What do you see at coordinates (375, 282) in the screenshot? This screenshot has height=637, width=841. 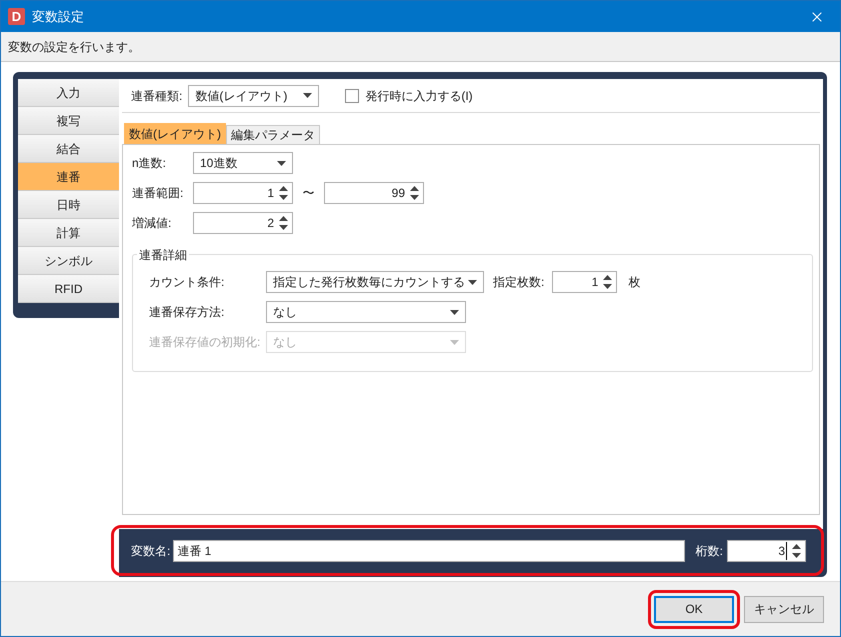 I see `dropdown: 指定した発行枚数毎にカウントする` at bounding box center [375, 282].